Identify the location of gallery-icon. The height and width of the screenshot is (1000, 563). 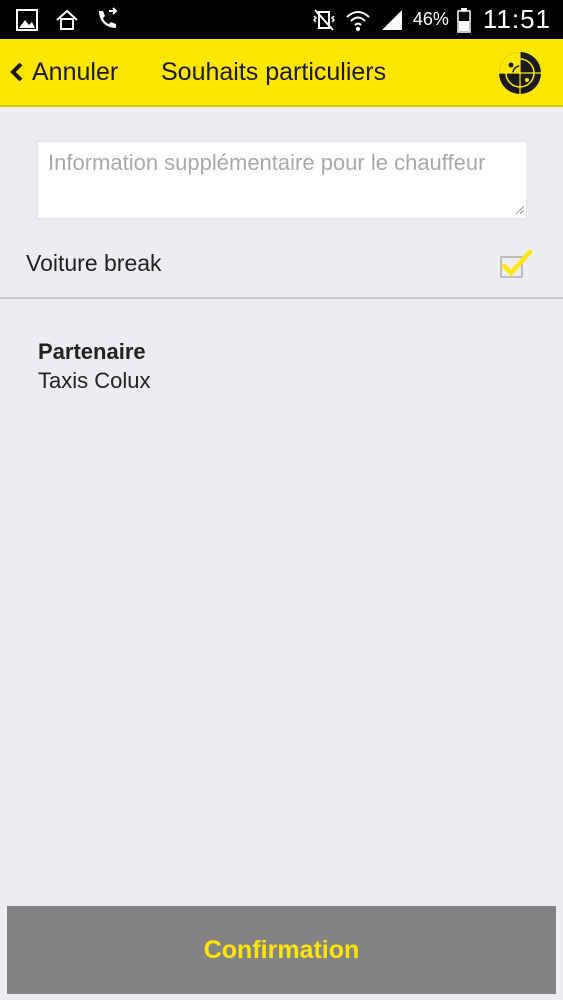
(27, 20).